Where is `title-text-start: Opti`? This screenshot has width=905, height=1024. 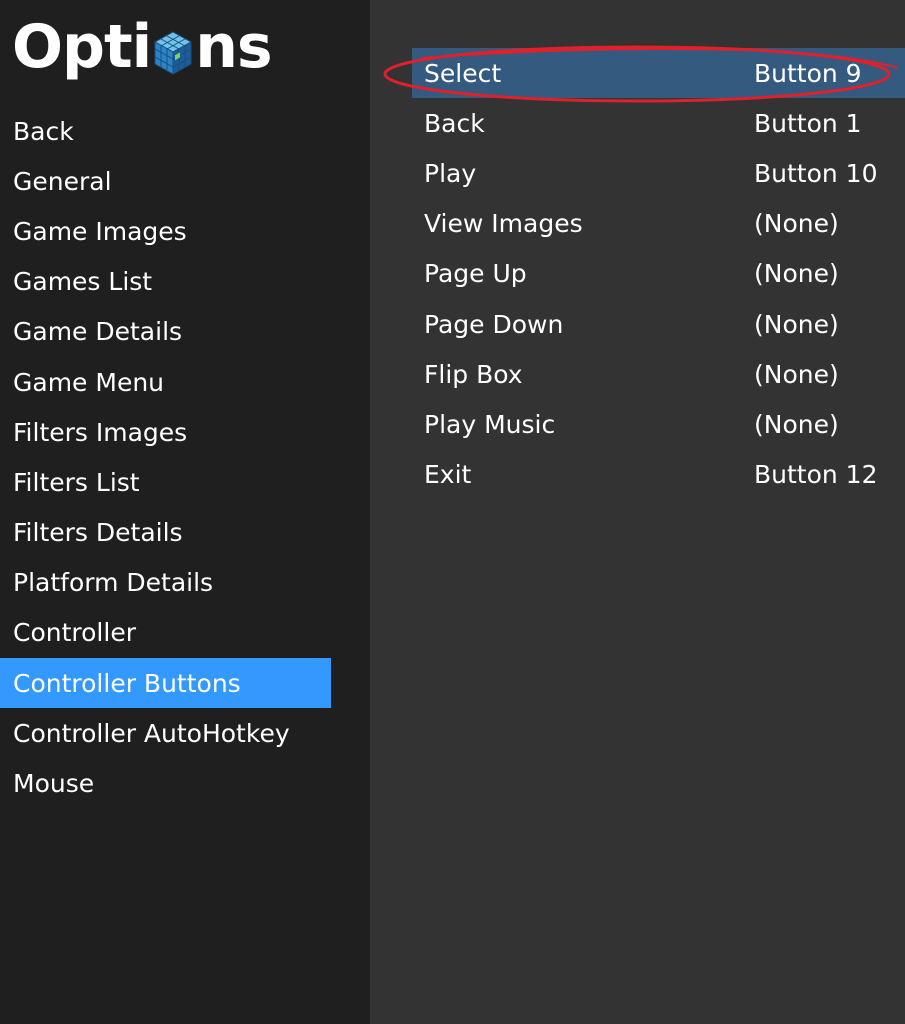
title-text-start: Opti is located at coordinates (82, 47).